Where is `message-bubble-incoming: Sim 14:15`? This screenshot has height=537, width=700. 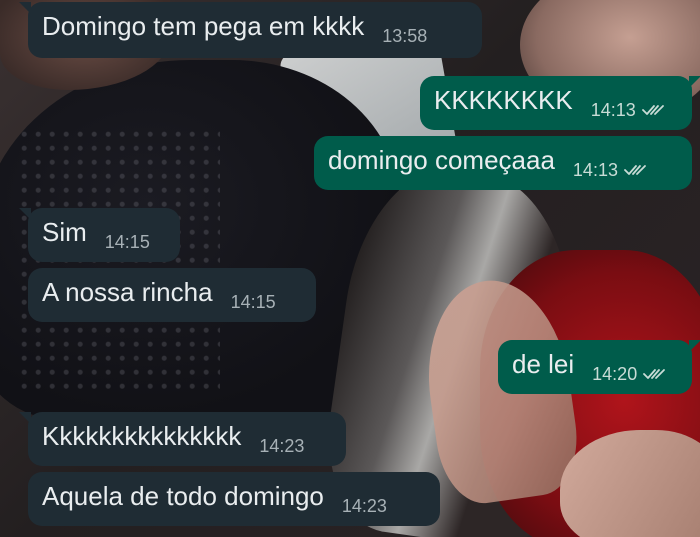
message-bubble-incoming: Sim 14:15 is located at coordinates (99, 235).